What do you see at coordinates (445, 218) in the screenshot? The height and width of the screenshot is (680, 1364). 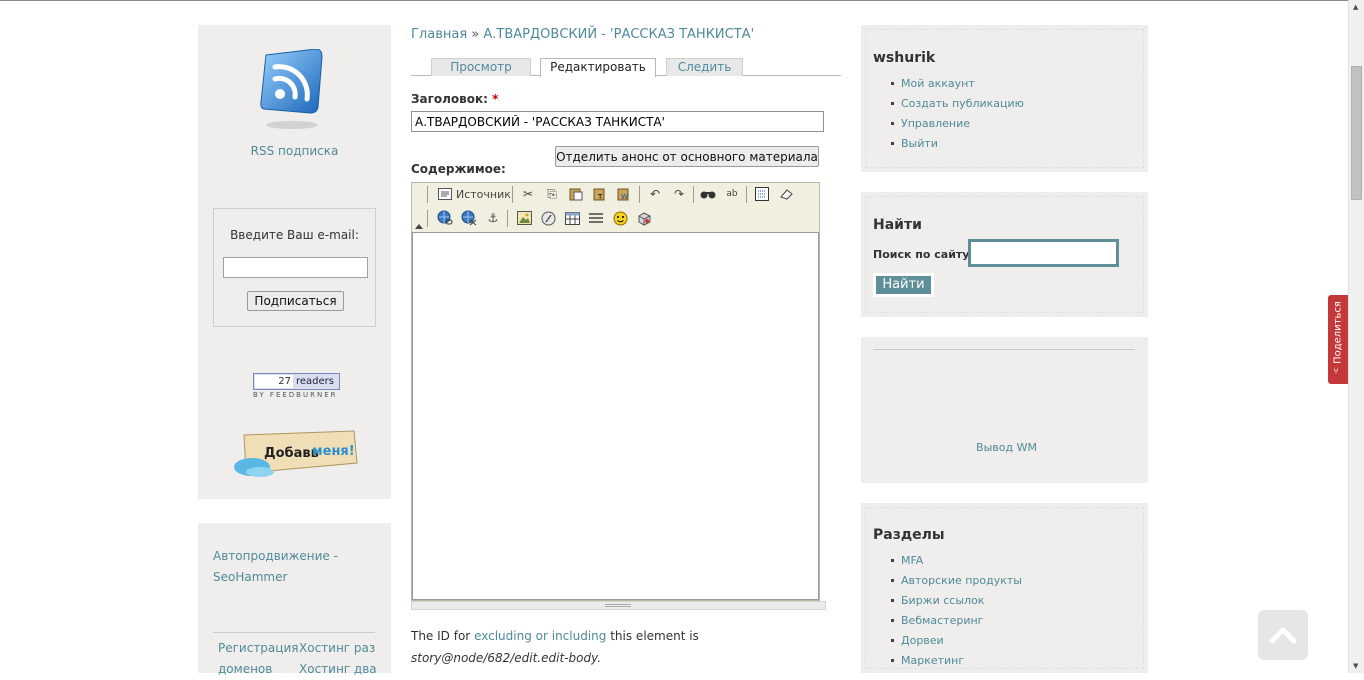 I see `link-icon` at bounding box center [445, 218].